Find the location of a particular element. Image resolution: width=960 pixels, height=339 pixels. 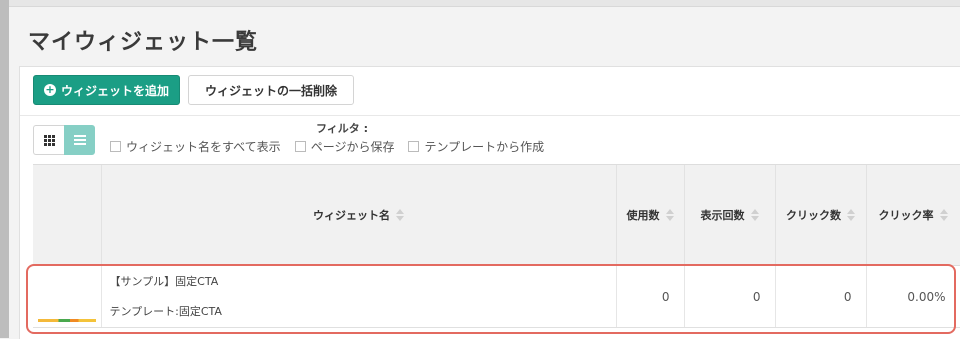

list-view-button is located at coordinates (79, 140).